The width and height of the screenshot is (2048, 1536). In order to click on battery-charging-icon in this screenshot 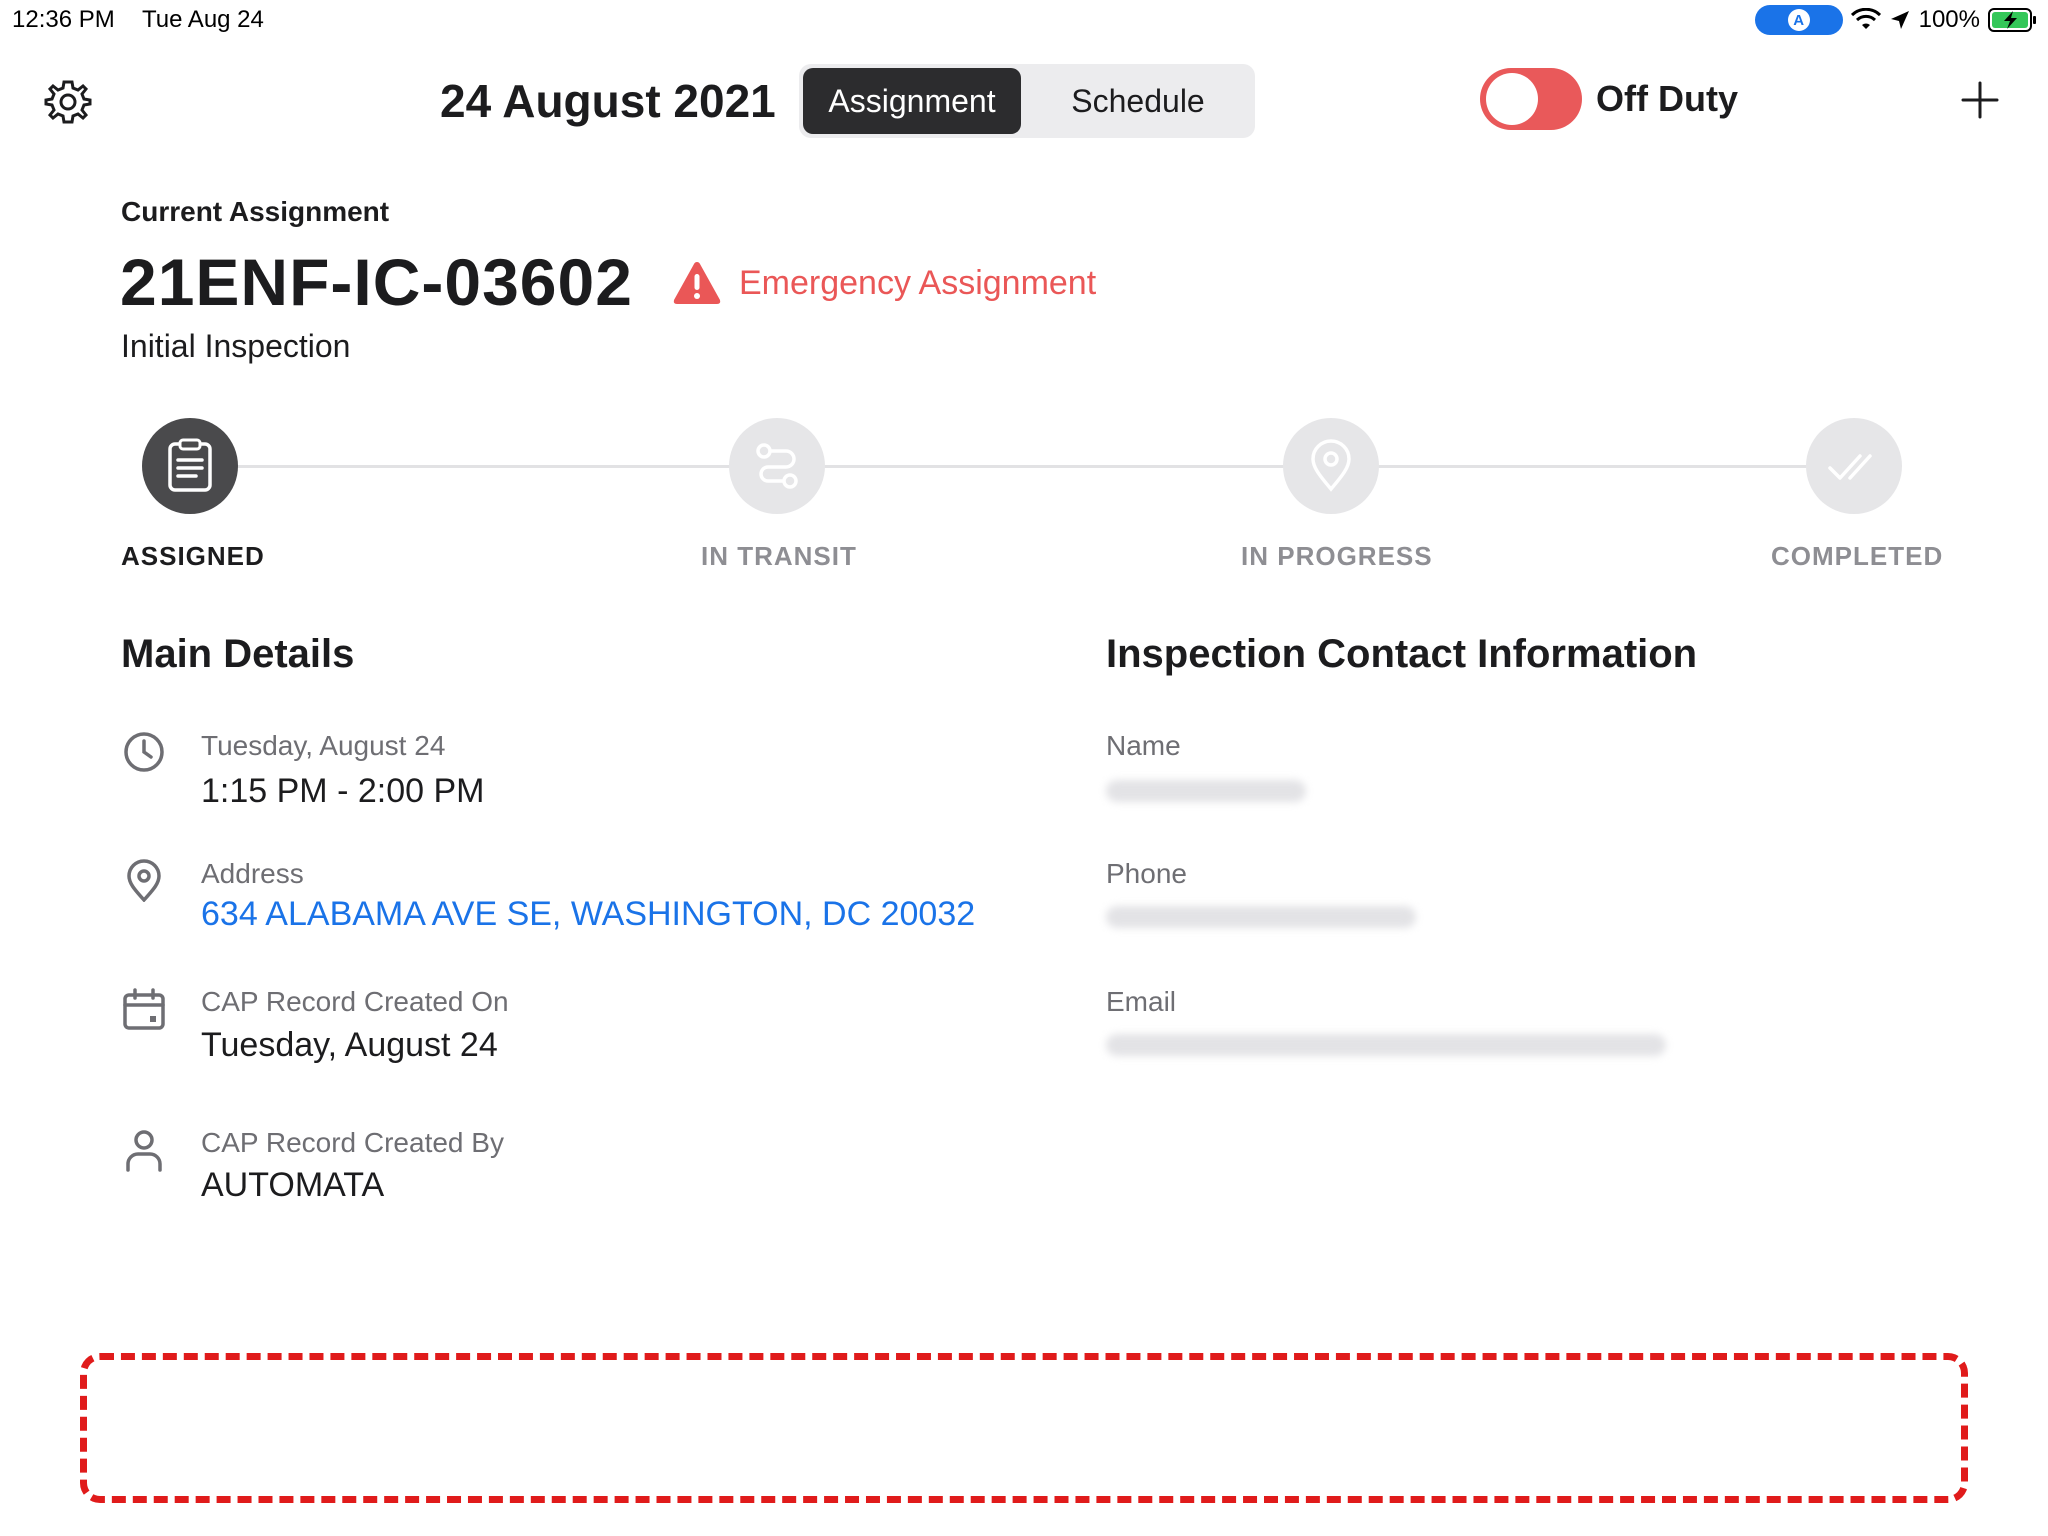, I will do `click(2012, 20)`.